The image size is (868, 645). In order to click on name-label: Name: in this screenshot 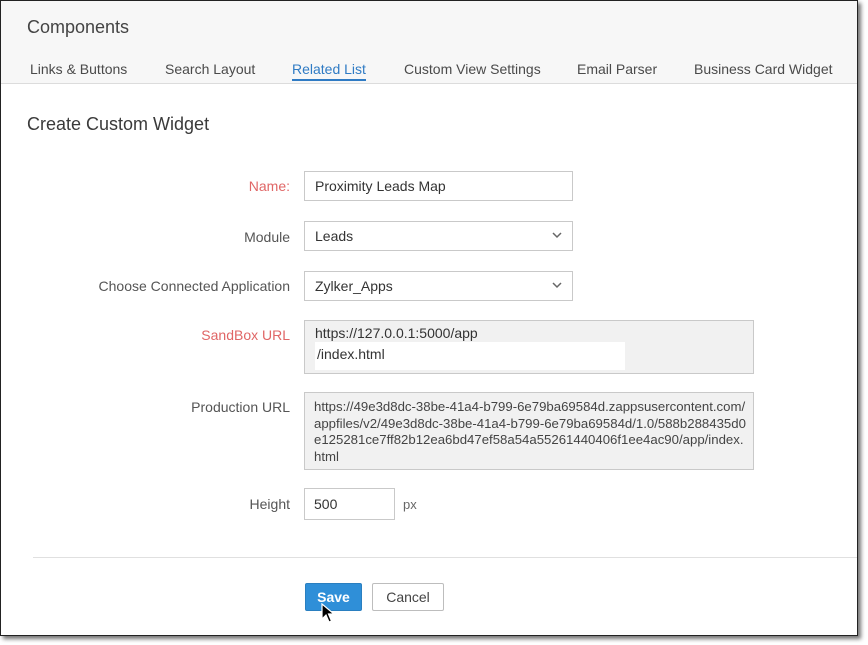, I will do `click(269, 186)`.